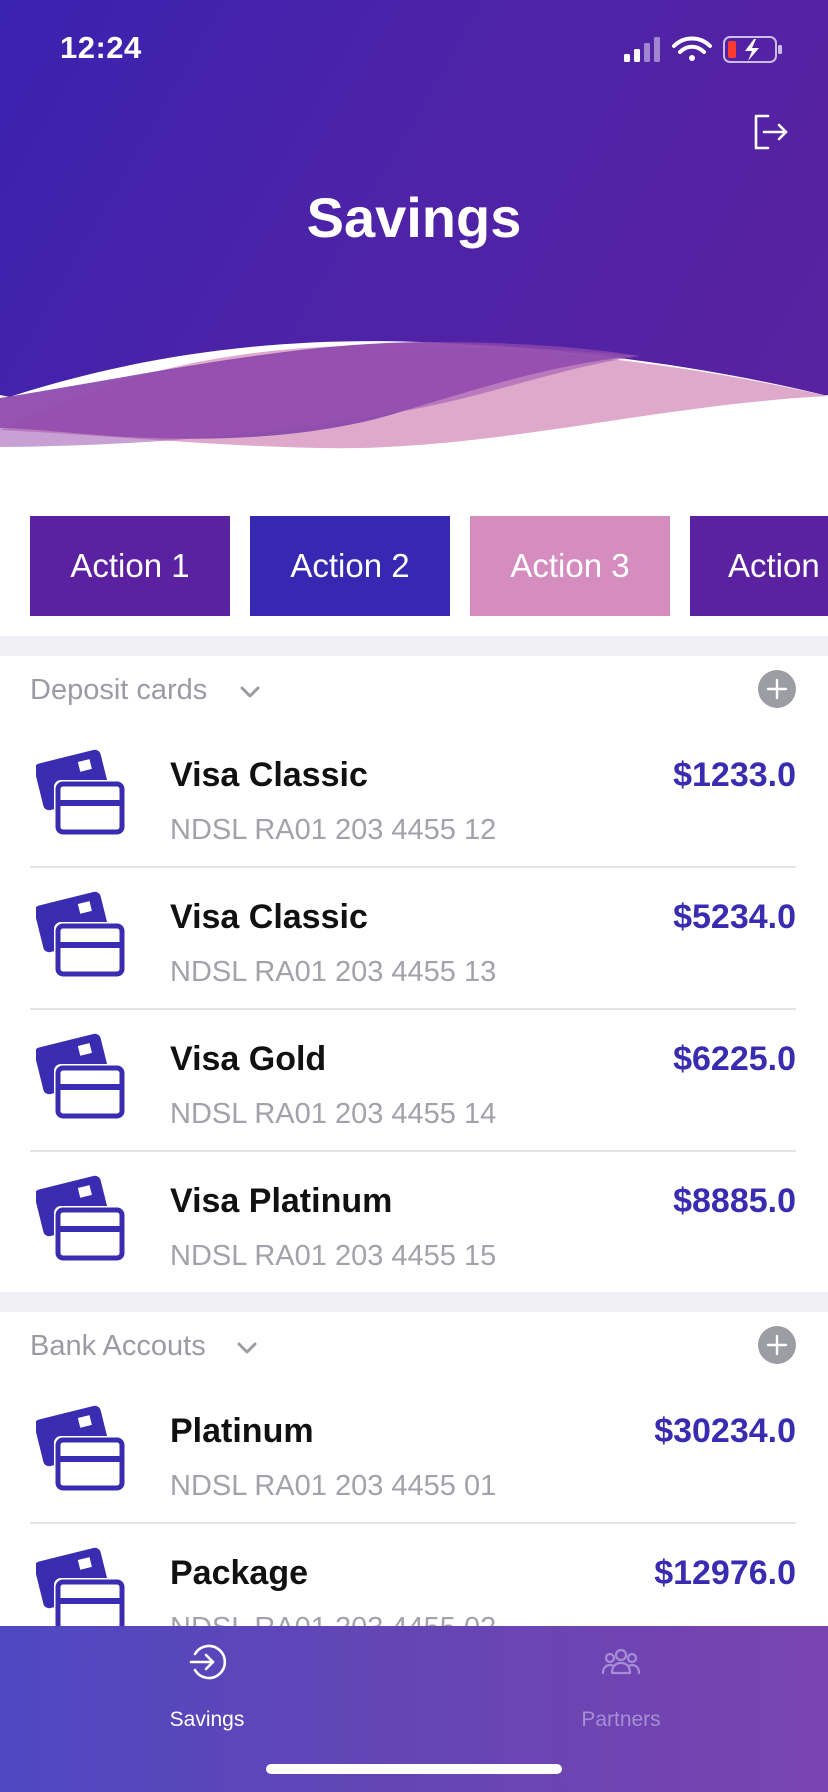 This screenshot has height=1792, width=828. What do you see at coordinates (208, 1662) in the screenshot?
I see `login-arrow-icon` at bounding box center [208, 1662].